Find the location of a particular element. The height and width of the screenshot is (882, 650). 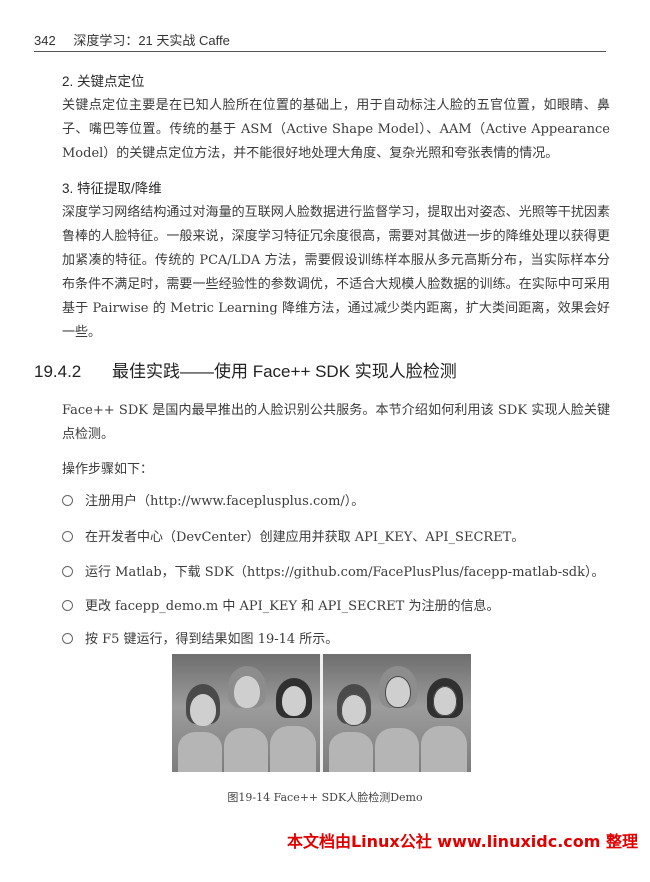

page-number: 342 is located at coordinates (45, 40).